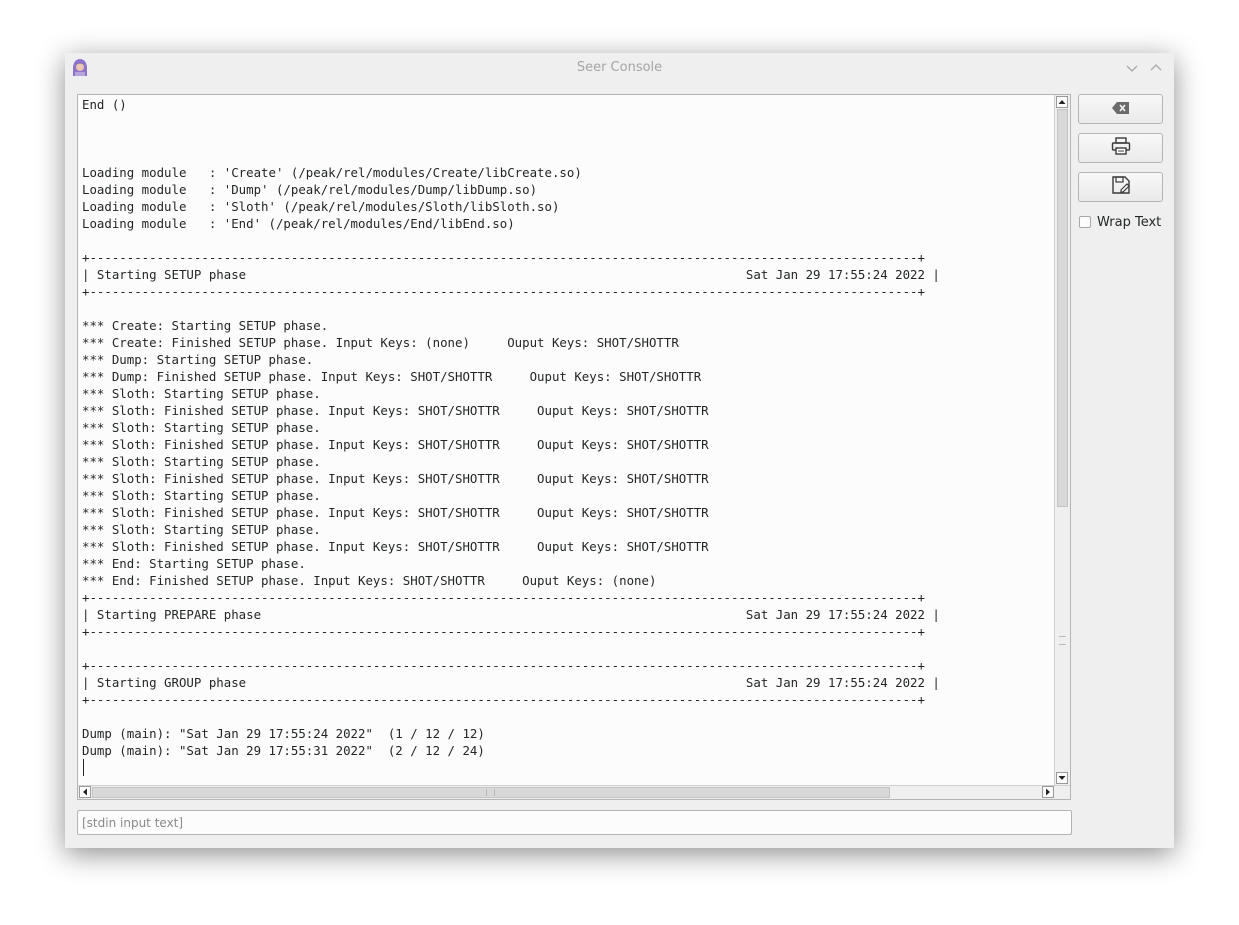 Image resolution: width=1239 pixels, height=925 pixels. I want to click on title-bar: Seer Console, so click(619, 68).